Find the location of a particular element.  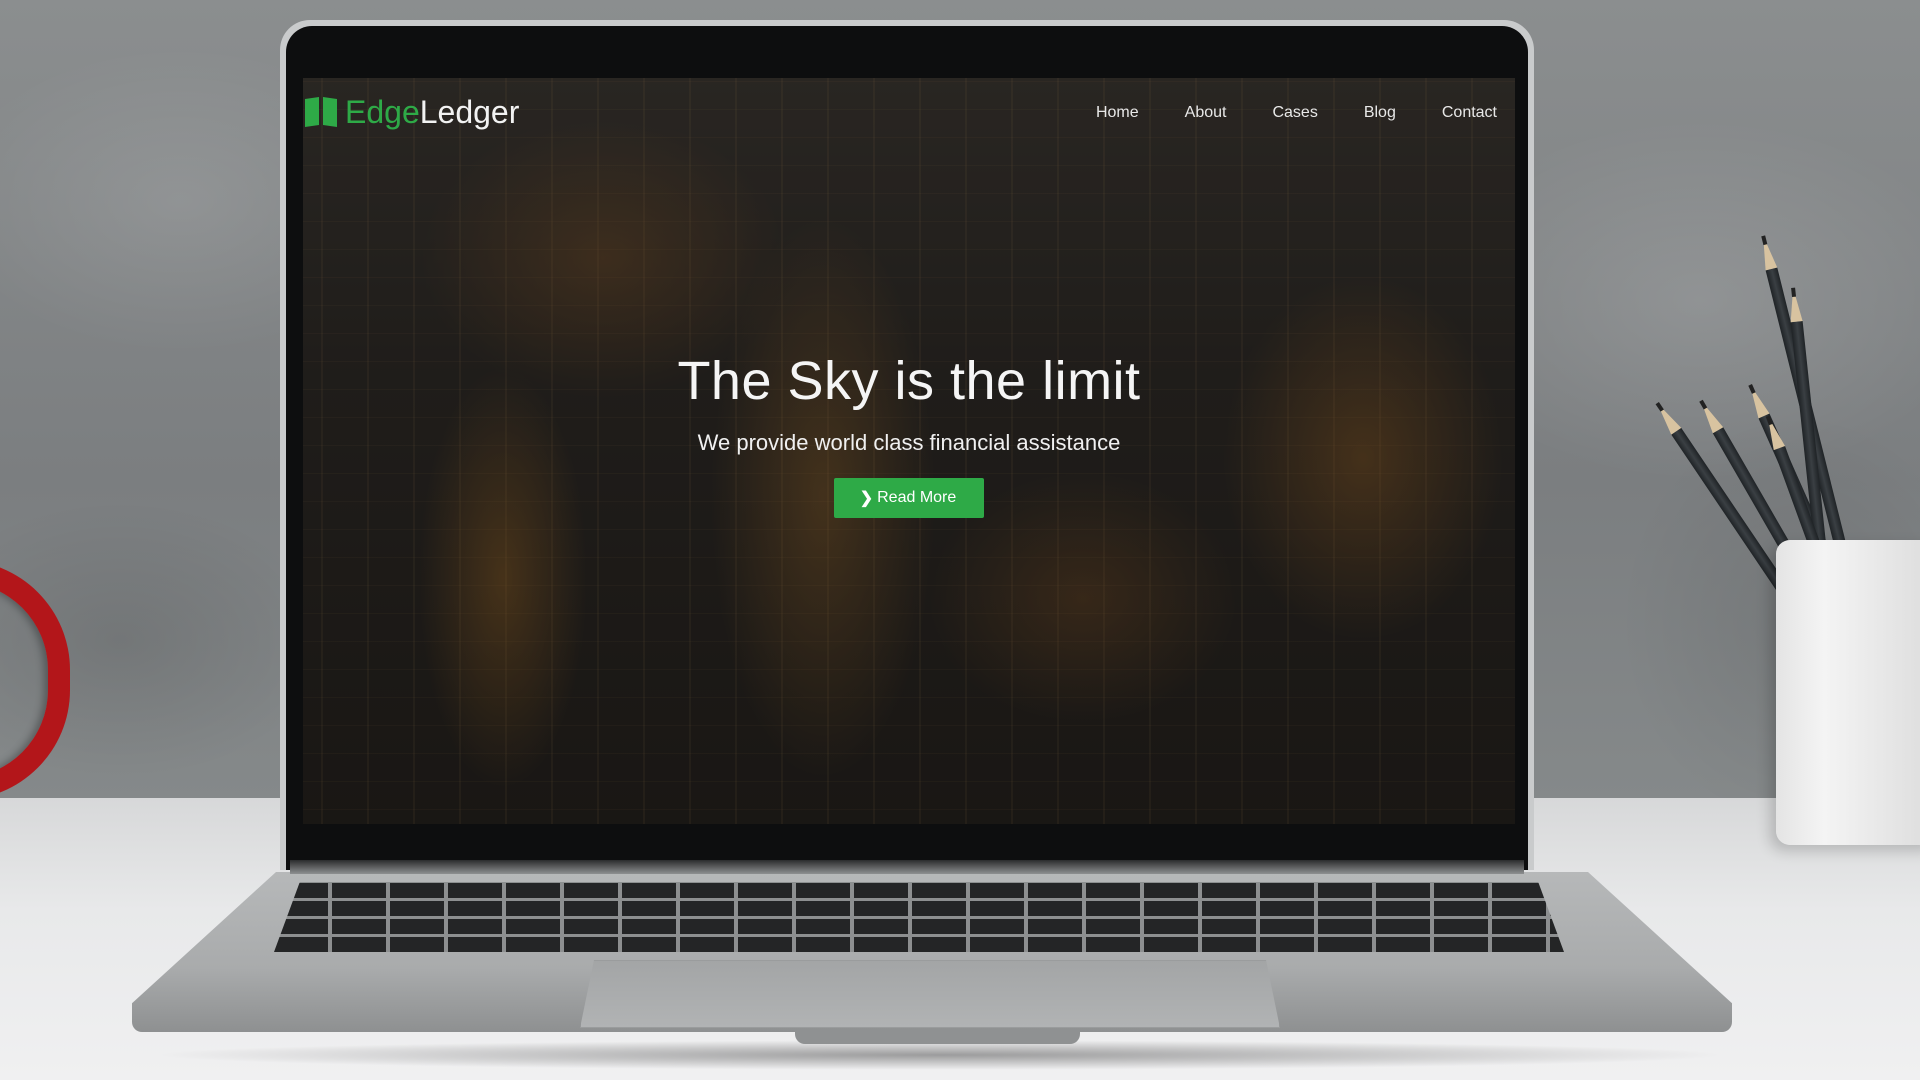

read-more-button: ❯ Read More is located at coordinates (909, 498).